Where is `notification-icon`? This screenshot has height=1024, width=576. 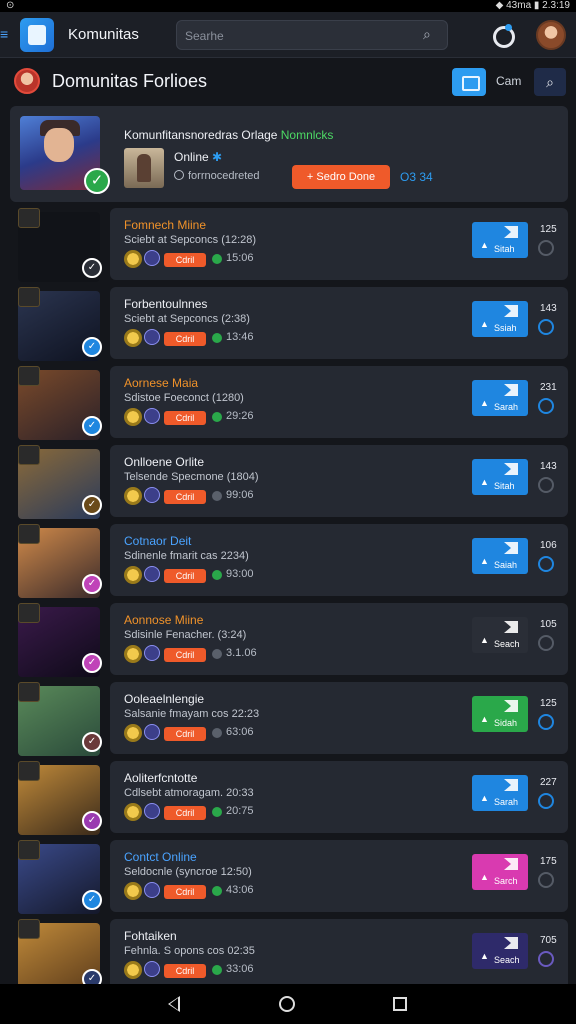 notification-icon is located at coordinates (502, 36).